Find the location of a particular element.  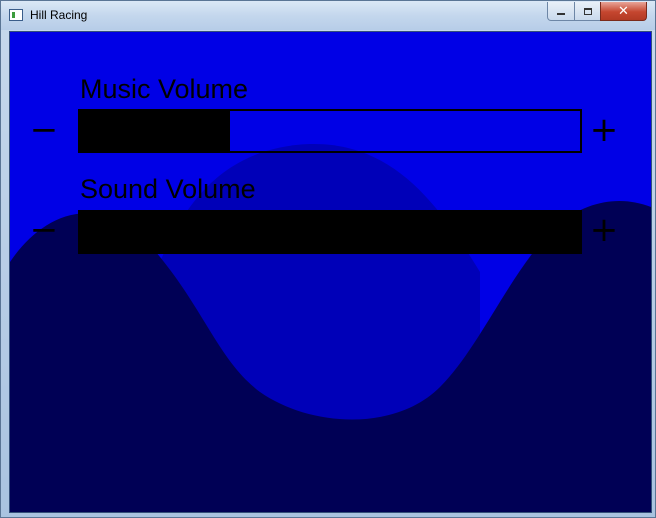

app-icon is located at coordinates (16, 15).